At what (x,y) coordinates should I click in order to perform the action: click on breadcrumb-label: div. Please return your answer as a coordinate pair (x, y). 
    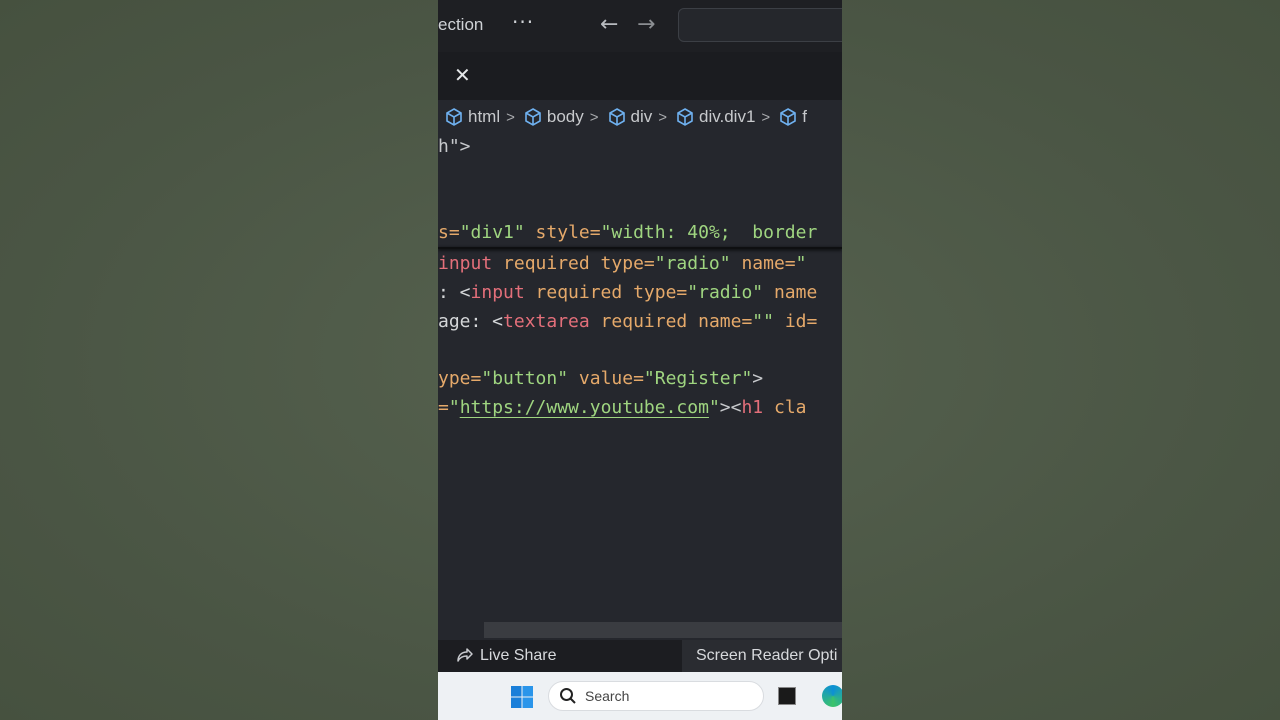
    Looking at the image, I should click on (641, 116).